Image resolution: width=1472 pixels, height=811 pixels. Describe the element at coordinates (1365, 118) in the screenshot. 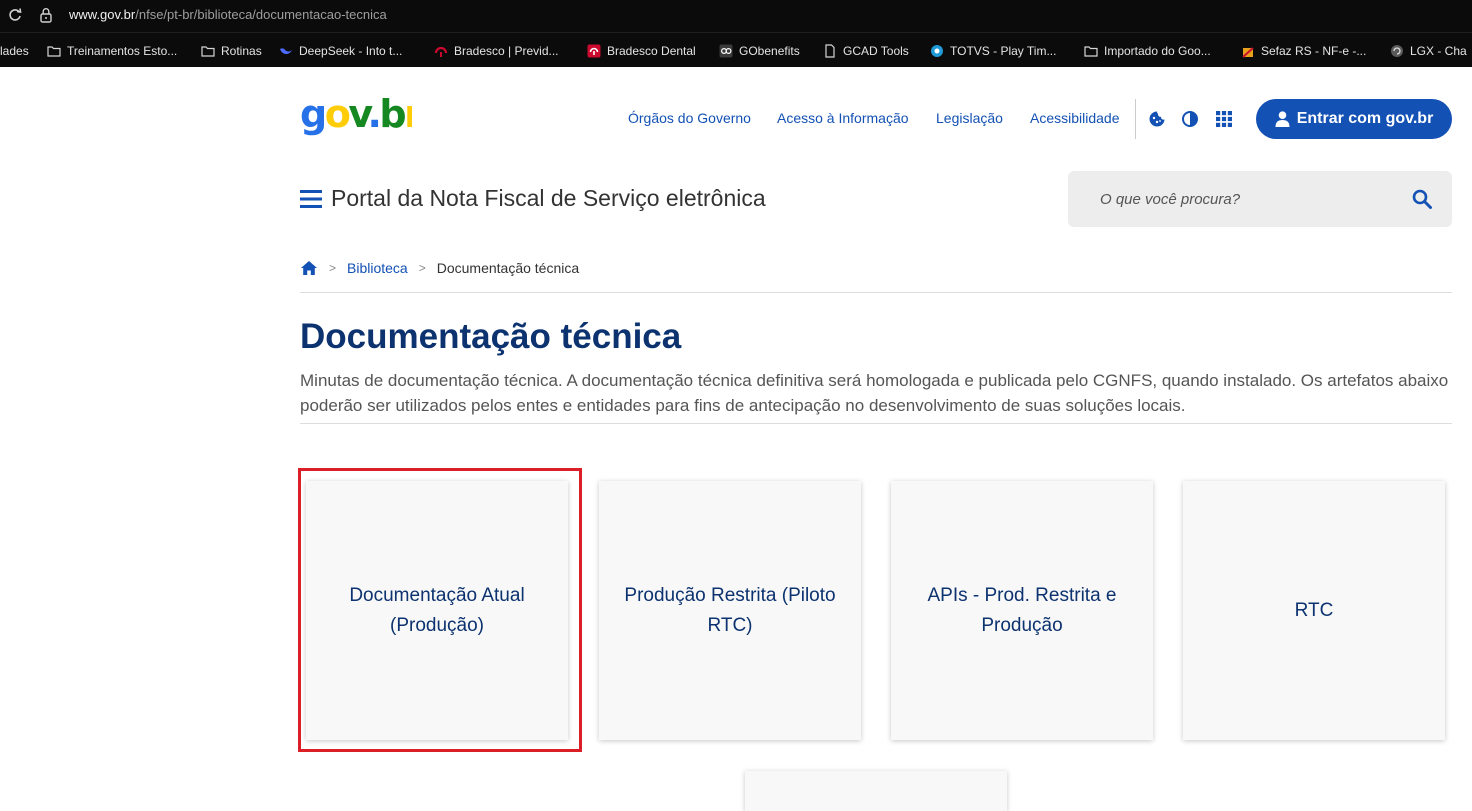

I see `login-label: Entrar com gov.br` at that location.